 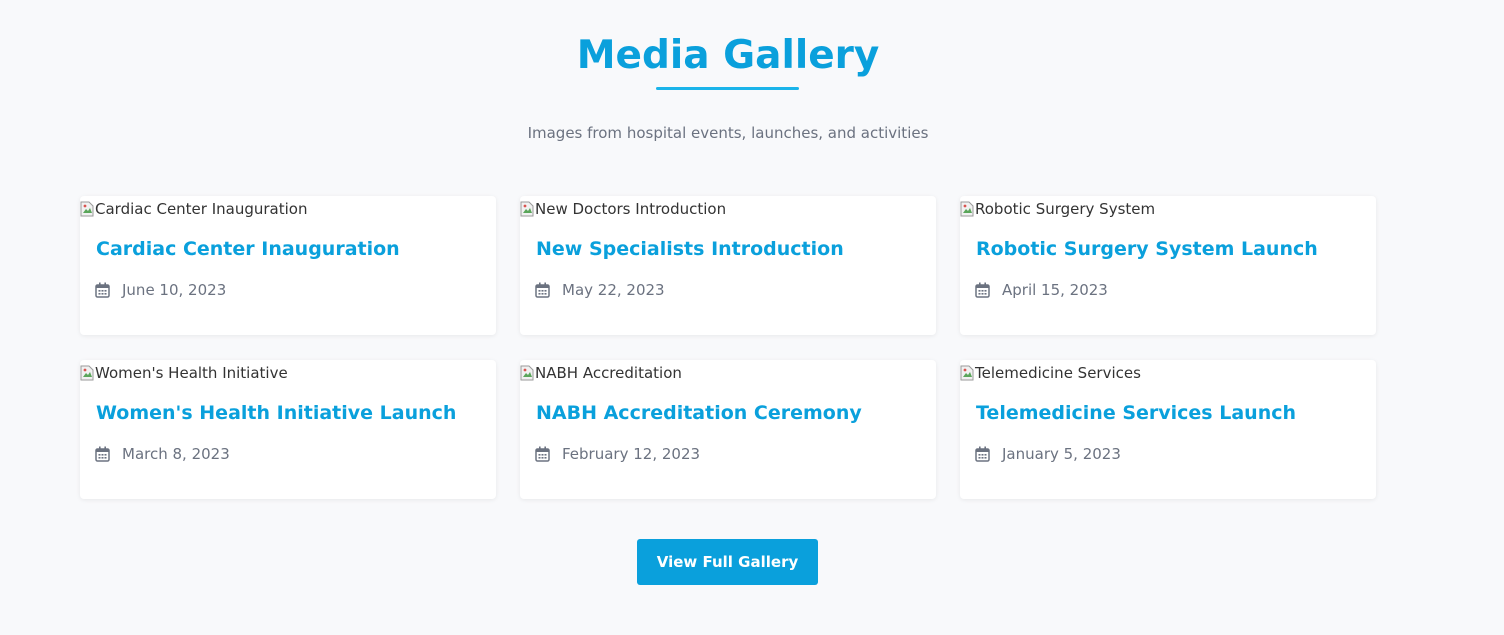 What do you see at coordinates (1147, 249) in the screenshot?
I see `card-title: Robotic Surgery System Launch` at bounding box center [1147, 249].